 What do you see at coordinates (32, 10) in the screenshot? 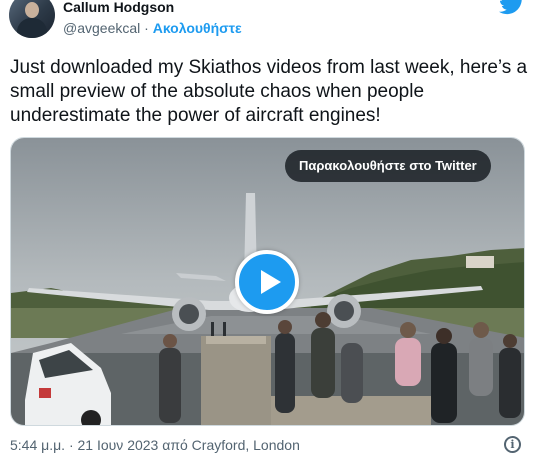
I see `avatar-face` at bounding box center [32, 10].